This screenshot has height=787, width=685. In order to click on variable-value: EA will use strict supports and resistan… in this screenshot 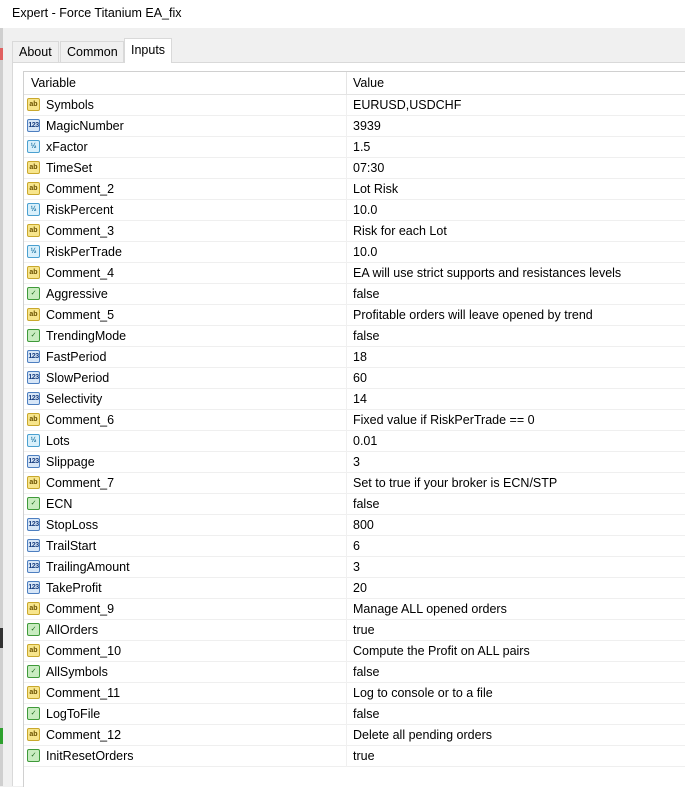, I will do `click(487, 273)`.